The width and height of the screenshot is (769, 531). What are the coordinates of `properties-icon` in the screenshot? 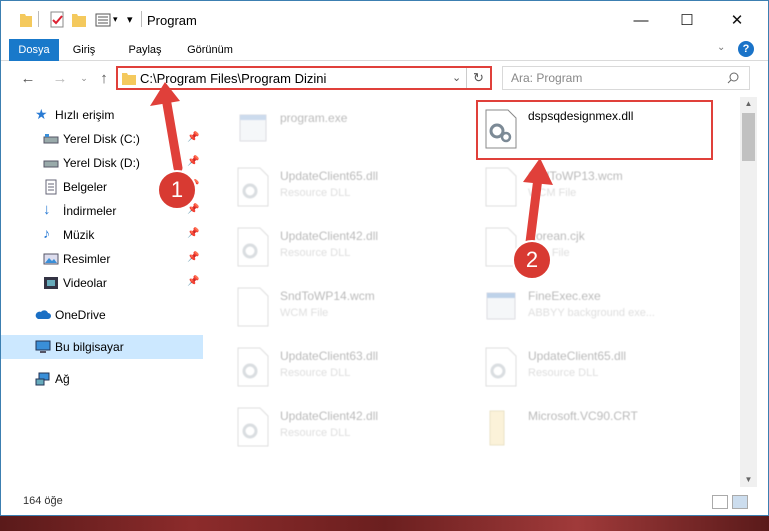 It's located at (57, 20).